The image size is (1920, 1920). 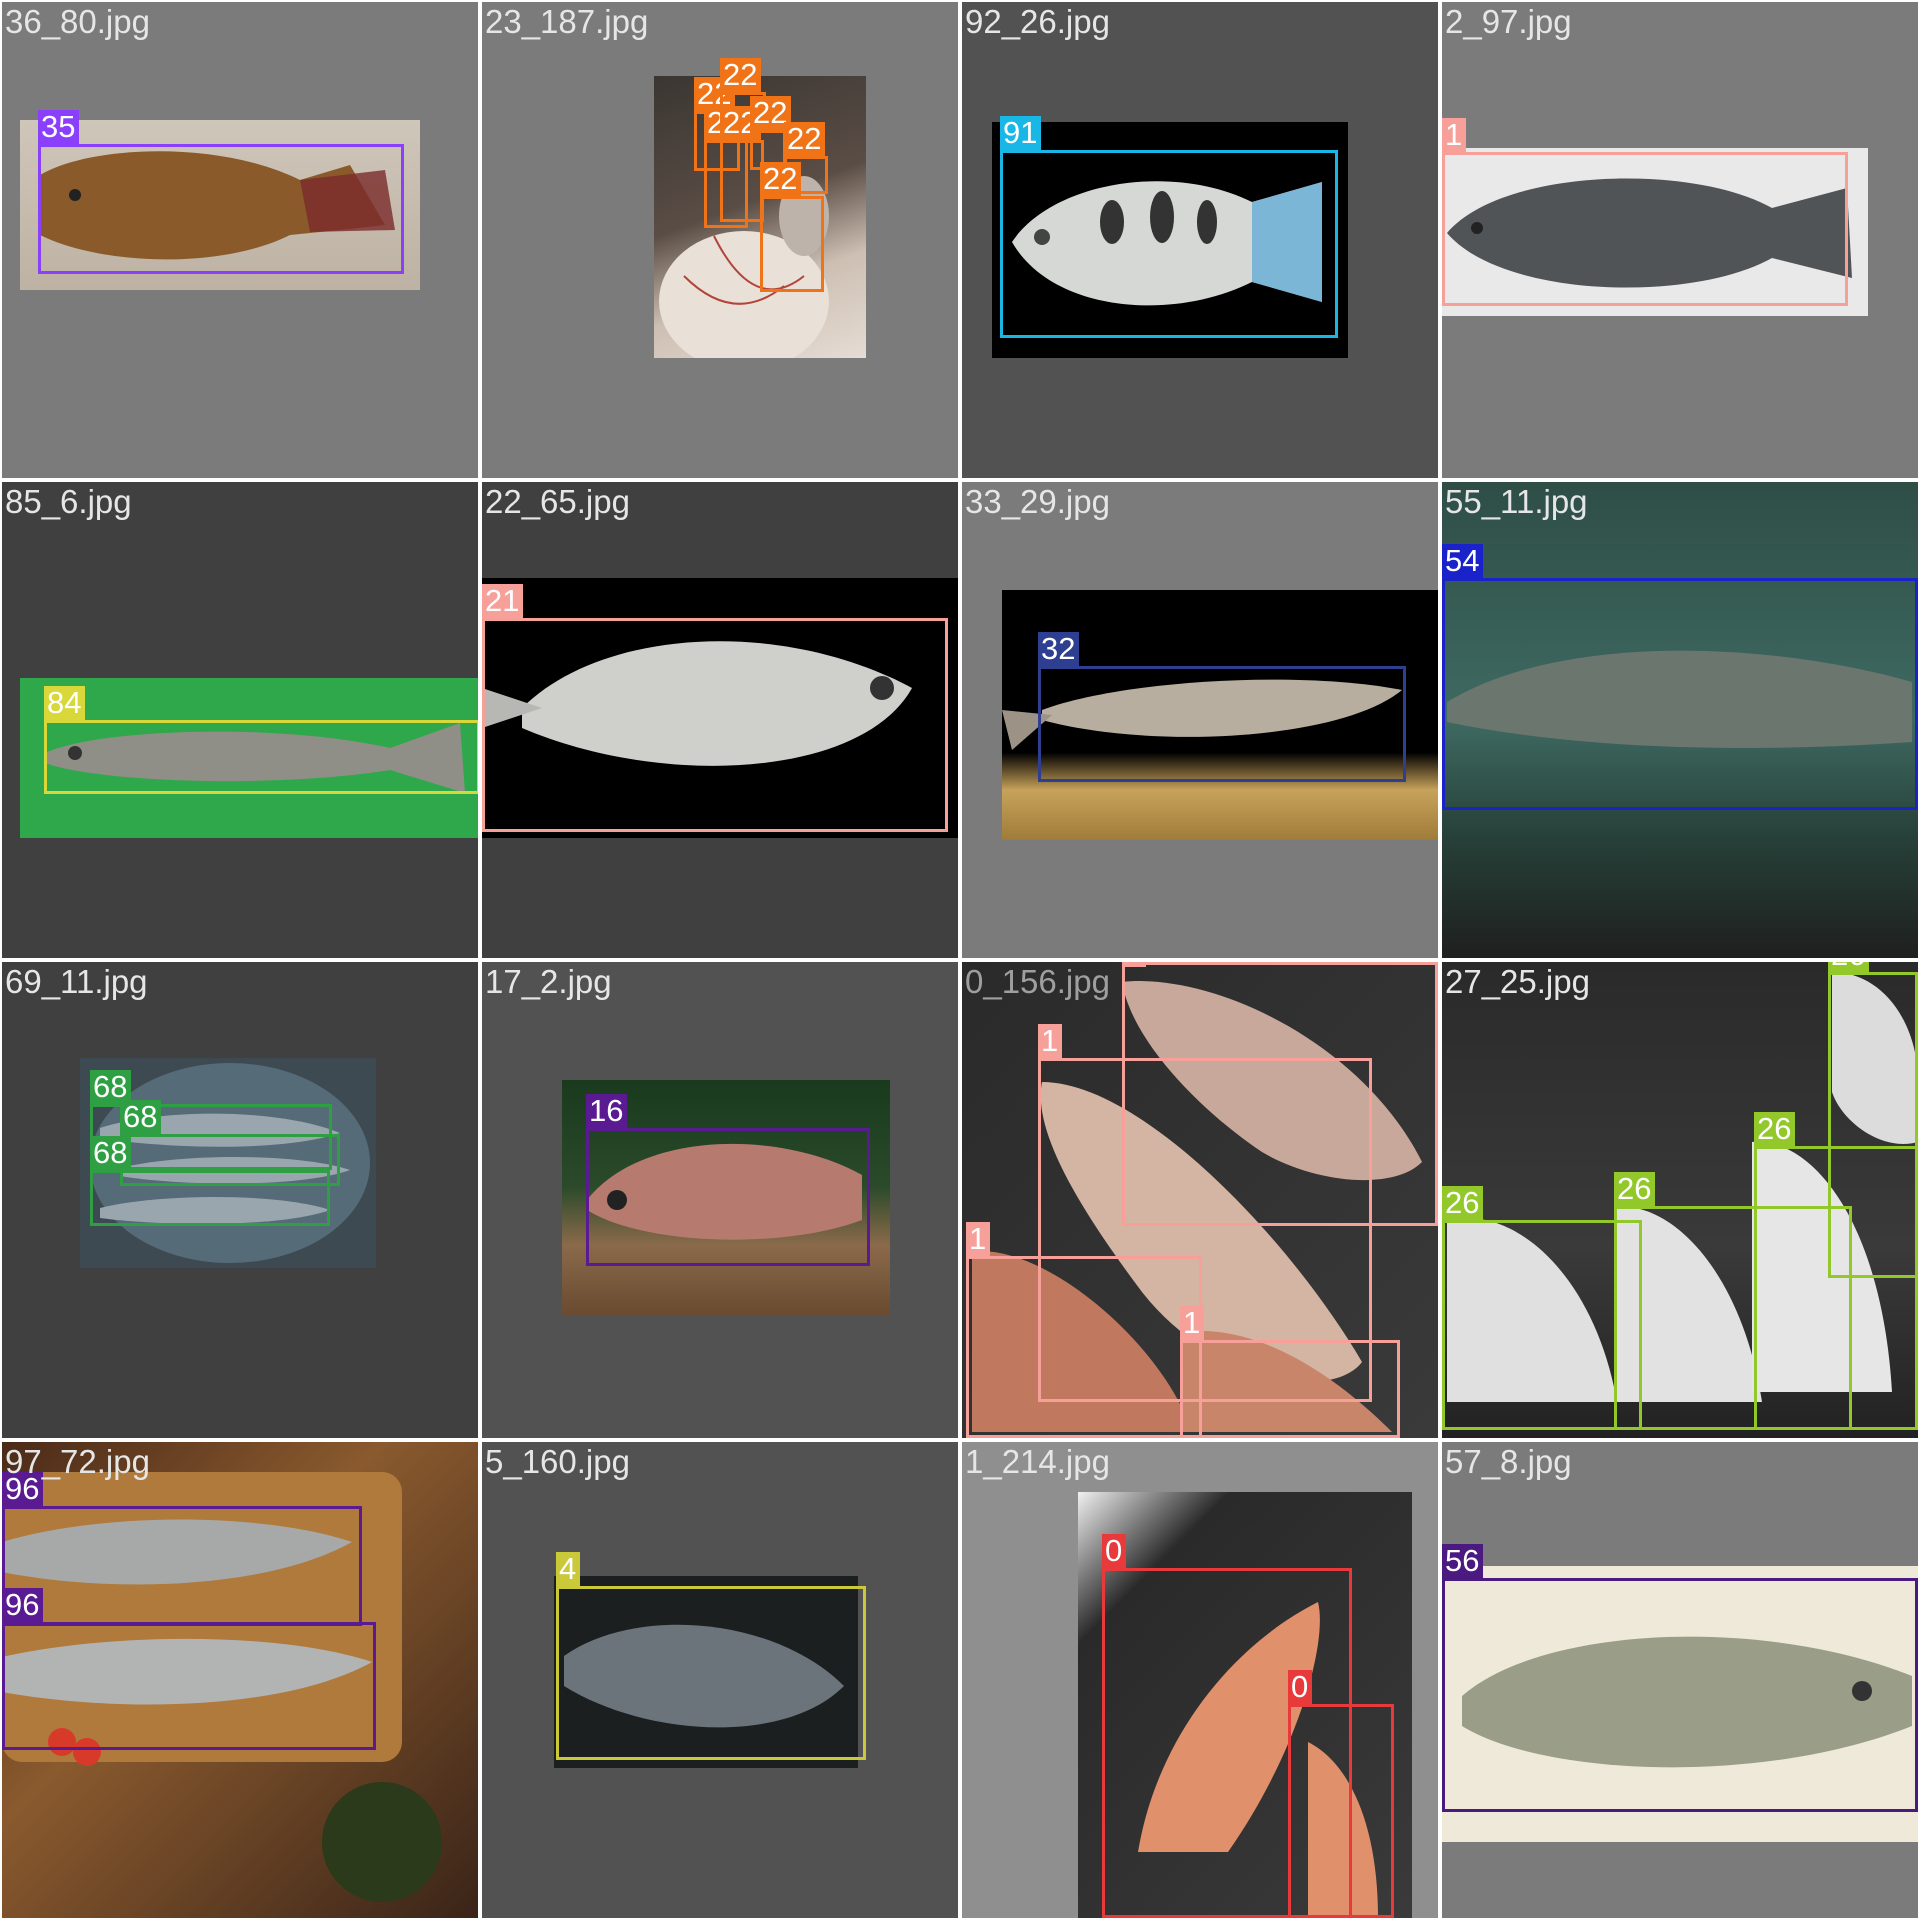 What do you see at coordinates (1508, 21) in the screenshot?
I see `tile-filename: 2_97.jpg` at bounding box center [1508, 21].